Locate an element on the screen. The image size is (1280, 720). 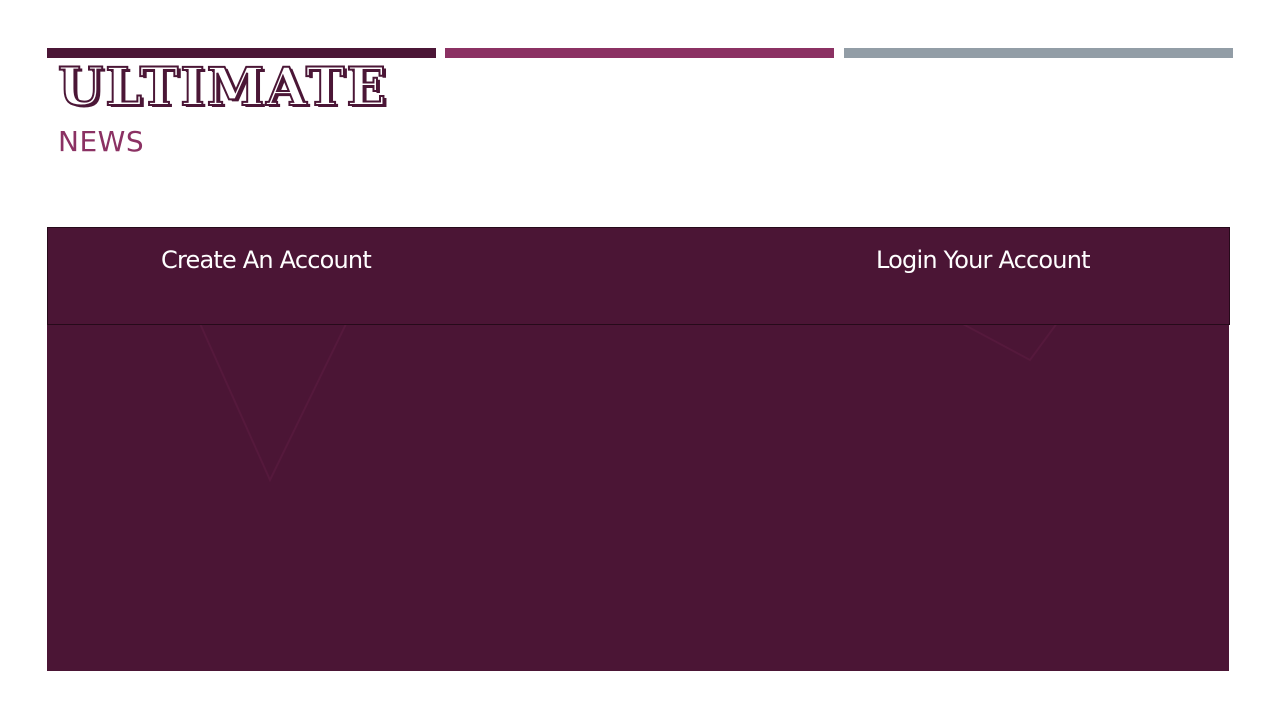
create-account-link: Create An Account is located at coordinates (266, 260).